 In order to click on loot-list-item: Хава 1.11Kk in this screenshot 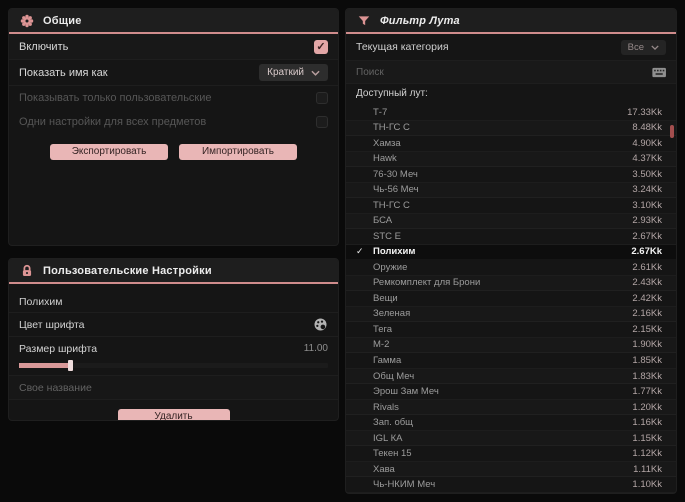, I will do `click(511, 469)`.